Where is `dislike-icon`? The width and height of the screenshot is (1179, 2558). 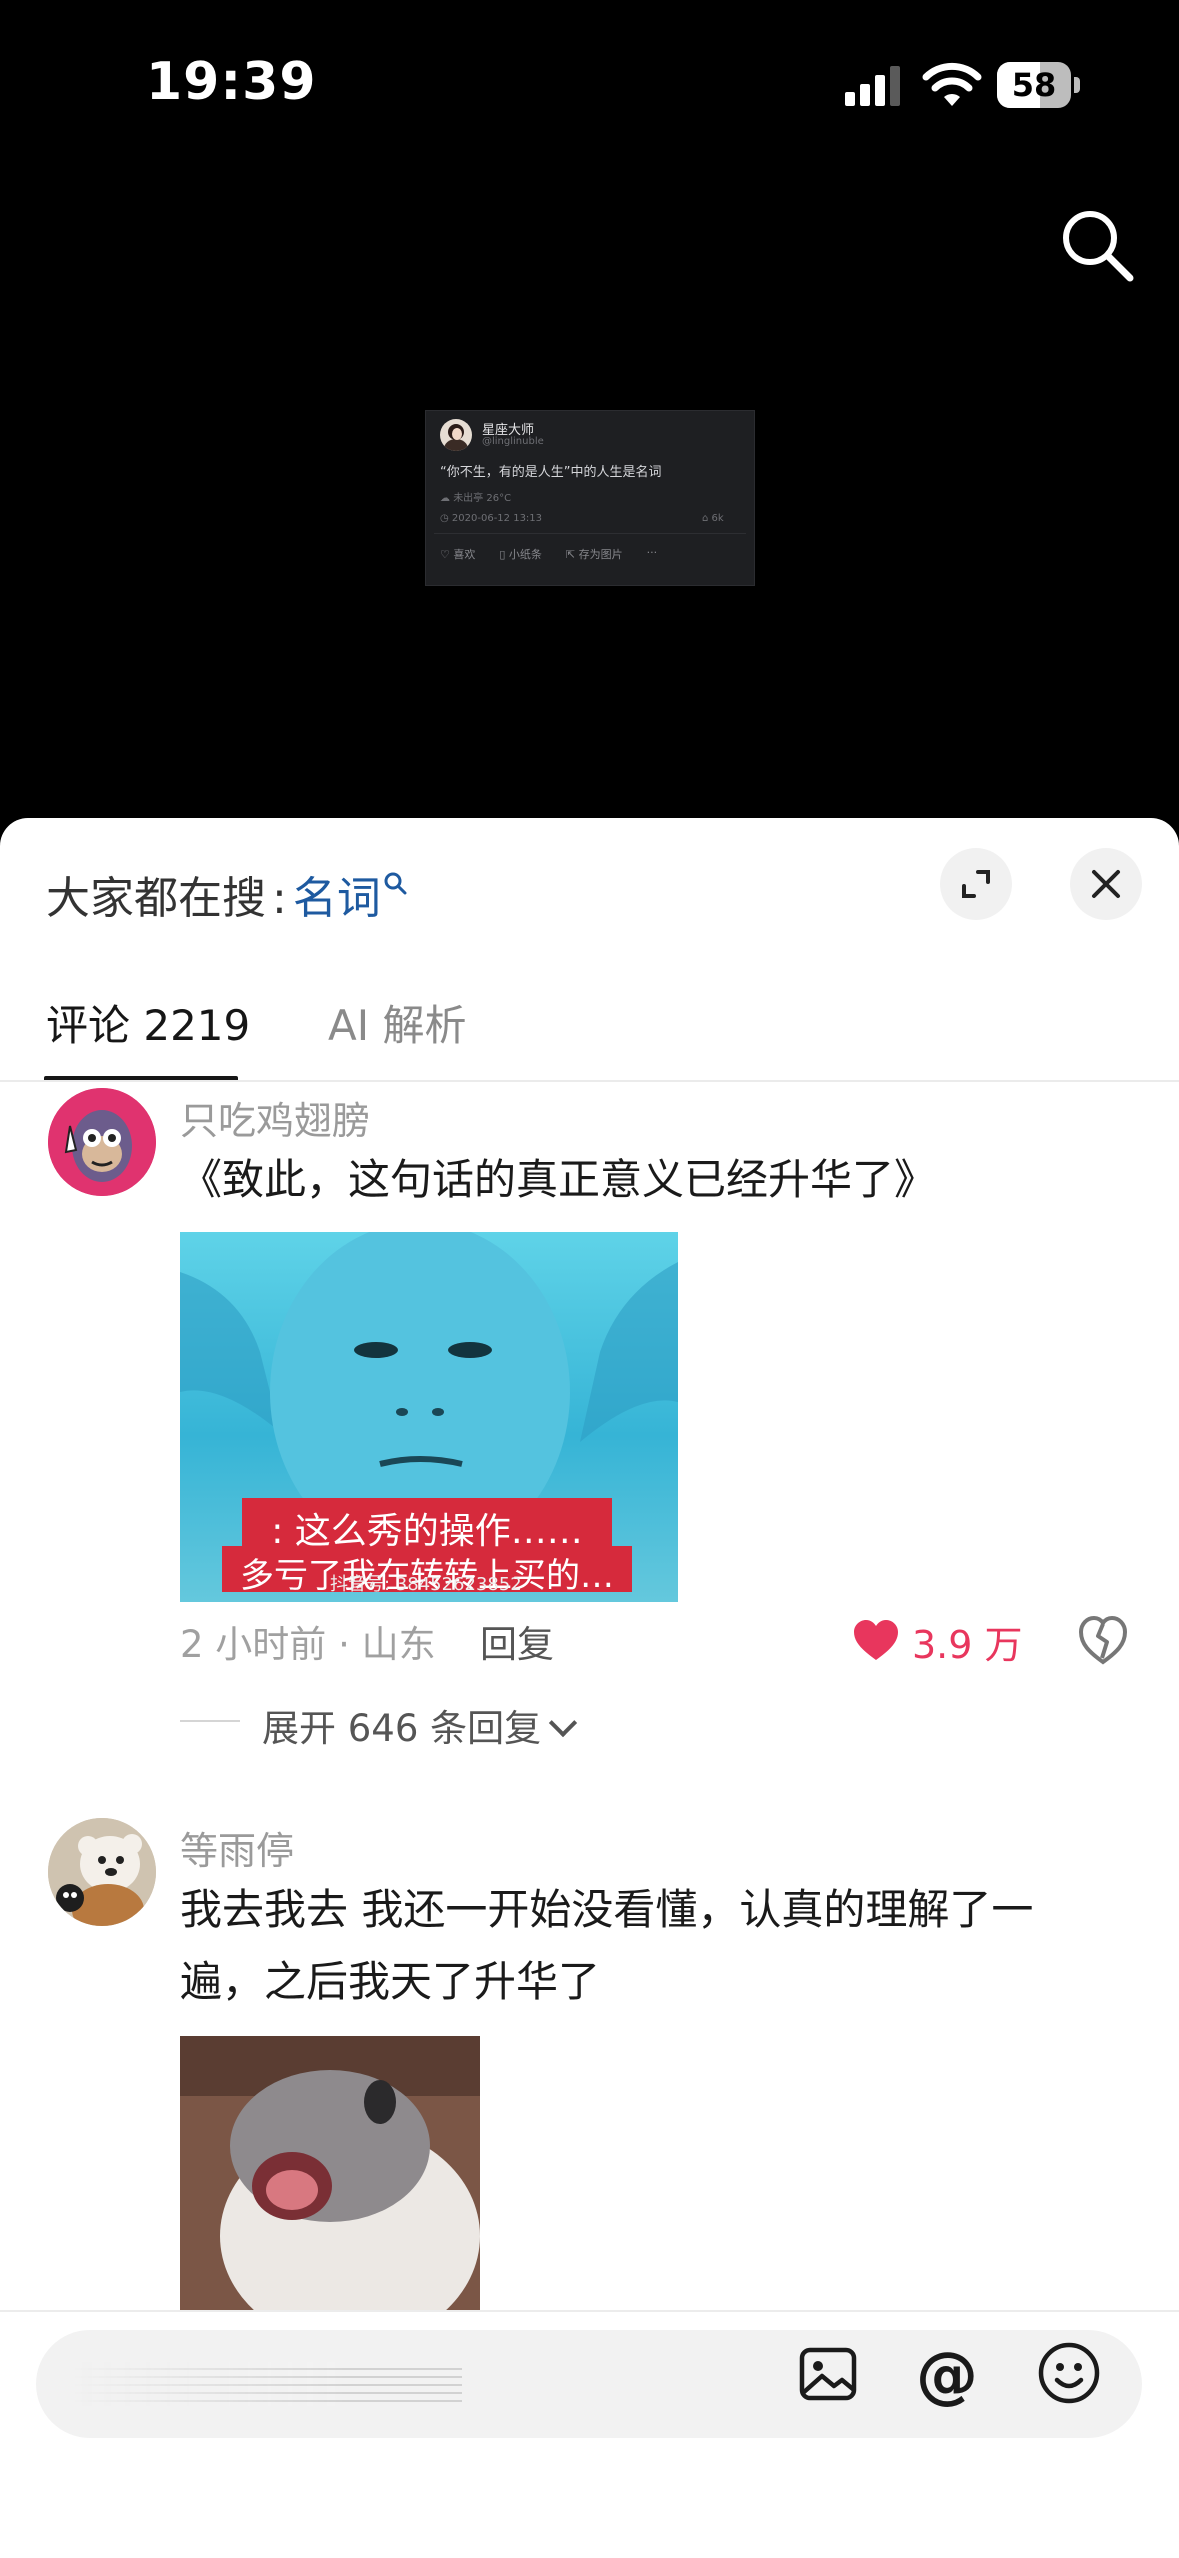 dislike-icon is located at coordinates (1103, 1640).